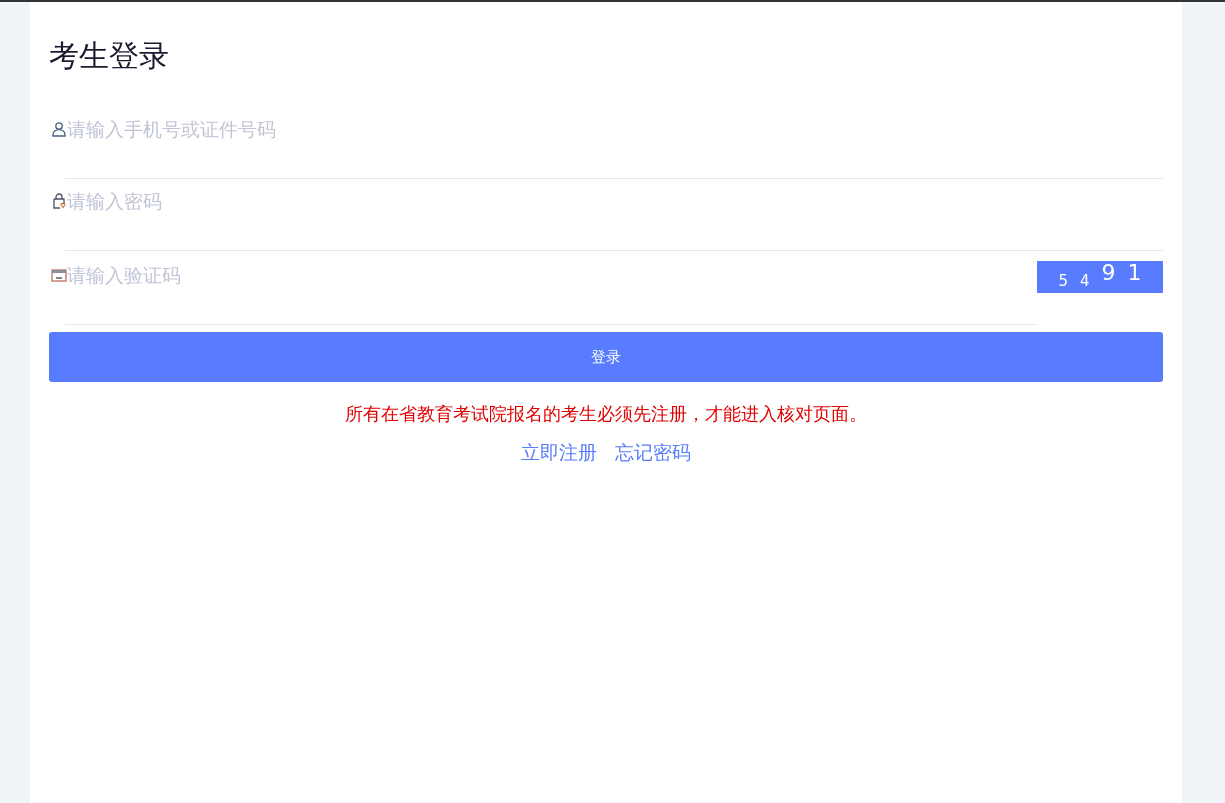 This screenshot has height=803, width=1225. Describe the element at coordinates (1108, 274) in the screenshot. I see `captcha-digit: 9` at that location.